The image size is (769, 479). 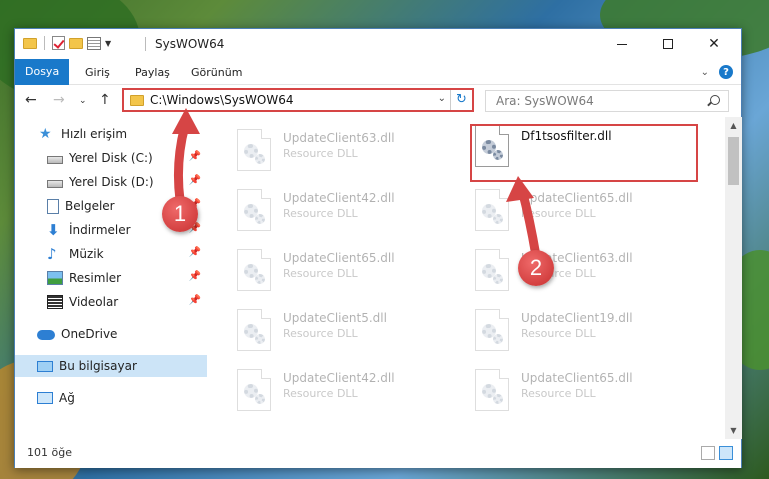 What do you see at coordinates (55, 278) in the screenshot?
I see `pictures-icon` at bounding box center [55, 278].